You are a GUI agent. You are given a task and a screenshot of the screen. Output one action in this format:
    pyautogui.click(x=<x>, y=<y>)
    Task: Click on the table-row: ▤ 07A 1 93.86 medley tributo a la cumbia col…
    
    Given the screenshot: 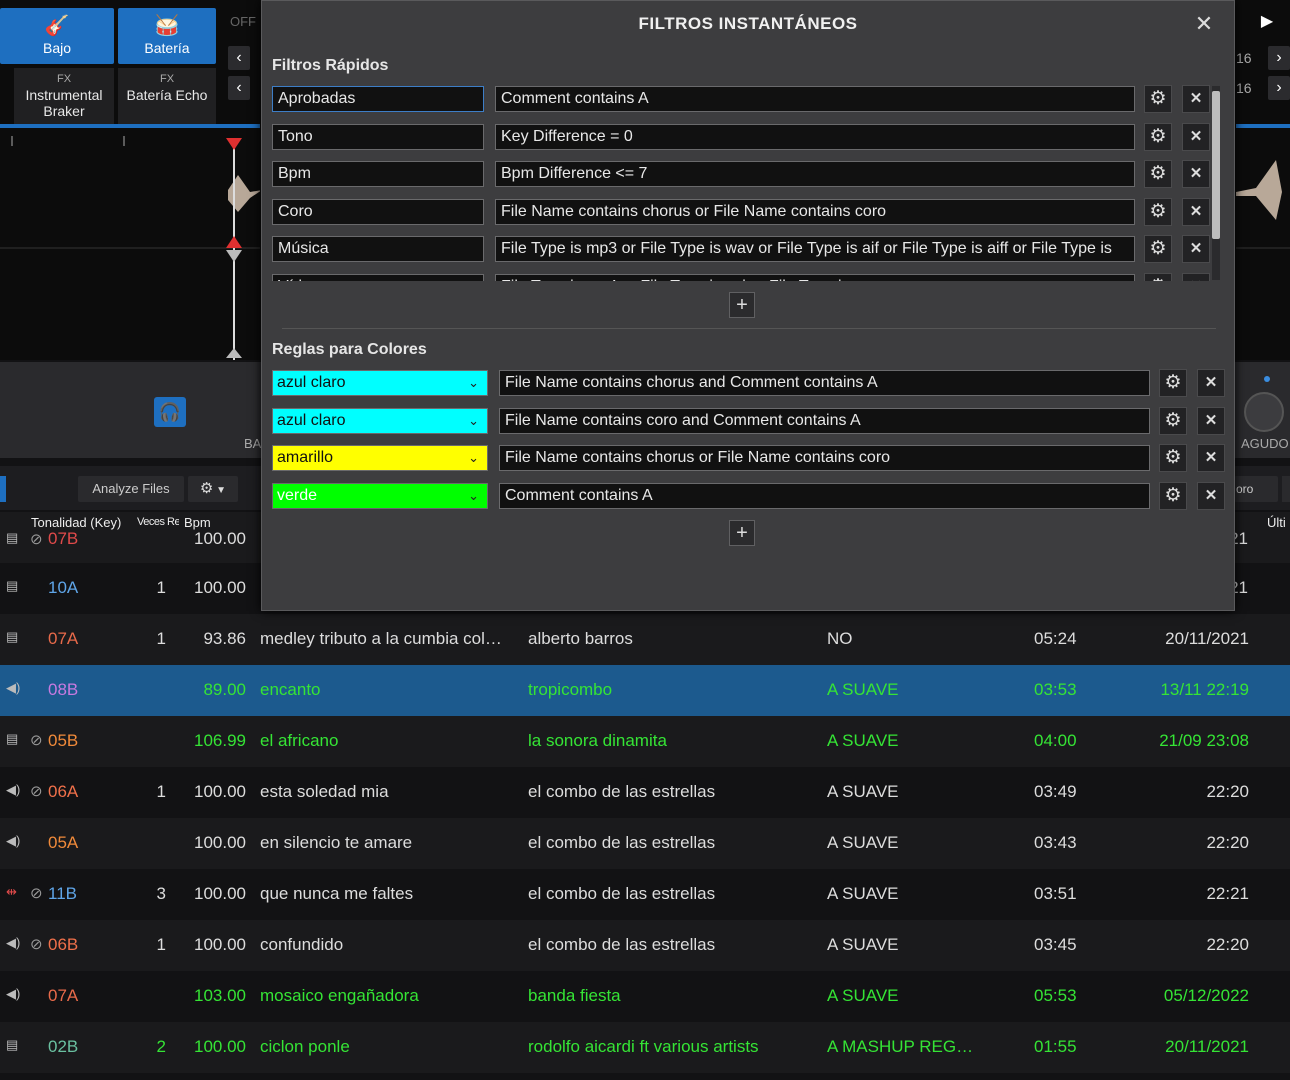 What is the action you would take?
    pyautogui.click(x=645, y=639)
    